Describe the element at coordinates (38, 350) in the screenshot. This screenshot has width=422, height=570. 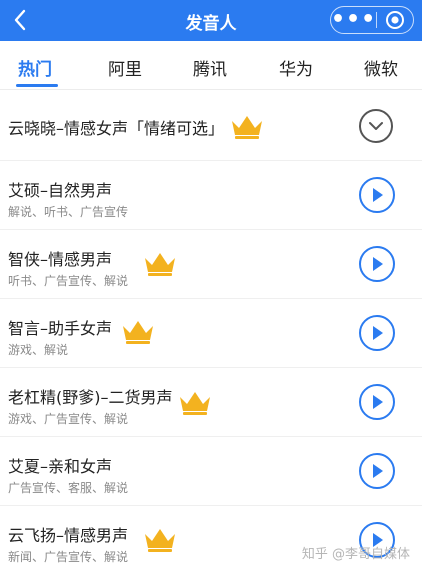
I see `voice-tags: 游戏、解说` at that location.